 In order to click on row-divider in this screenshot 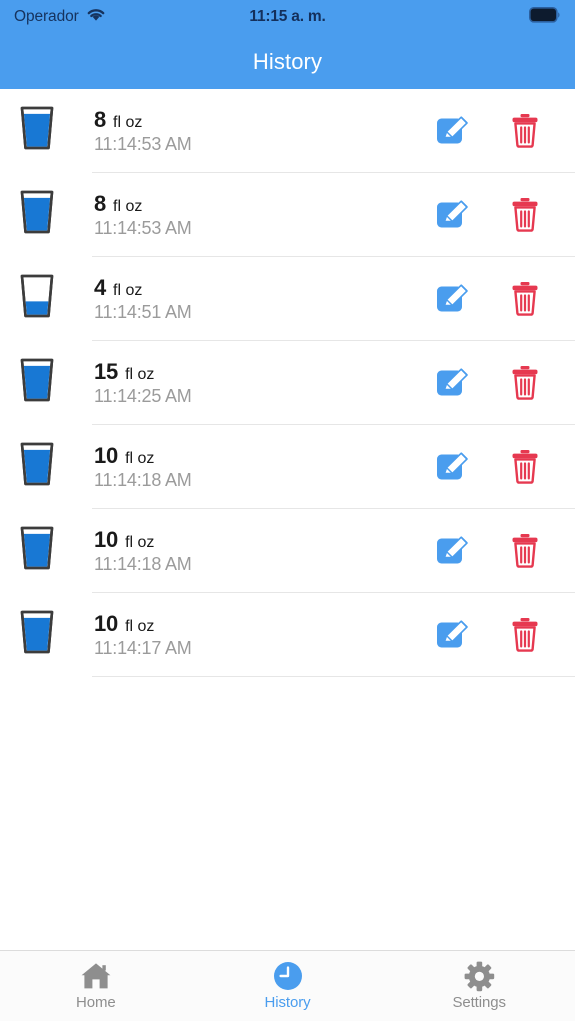, I will do `click(333, 676)`.